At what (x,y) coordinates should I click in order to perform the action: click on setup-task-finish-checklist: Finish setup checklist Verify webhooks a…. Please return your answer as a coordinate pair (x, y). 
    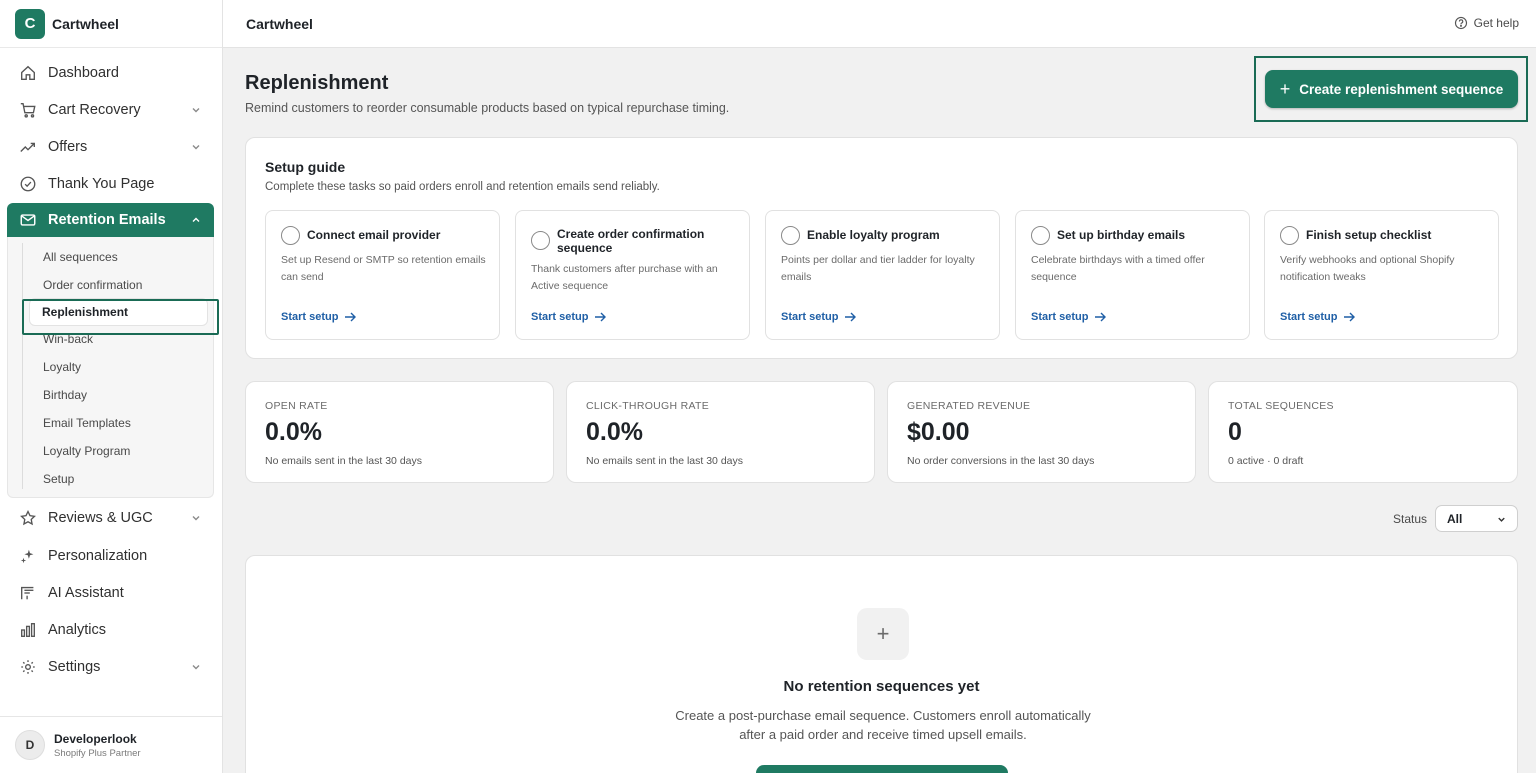
    Looking at the image, I should click on (1381, 275).